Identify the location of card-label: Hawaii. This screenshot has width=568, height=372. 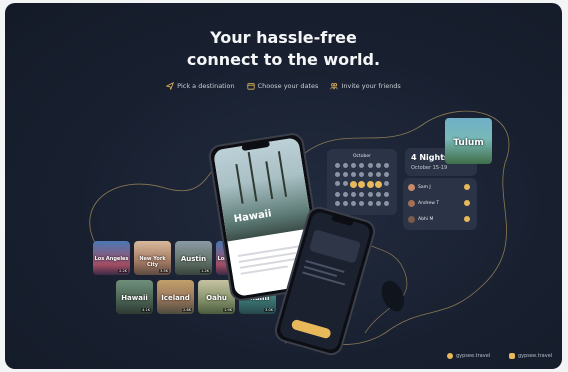
(134, 298).